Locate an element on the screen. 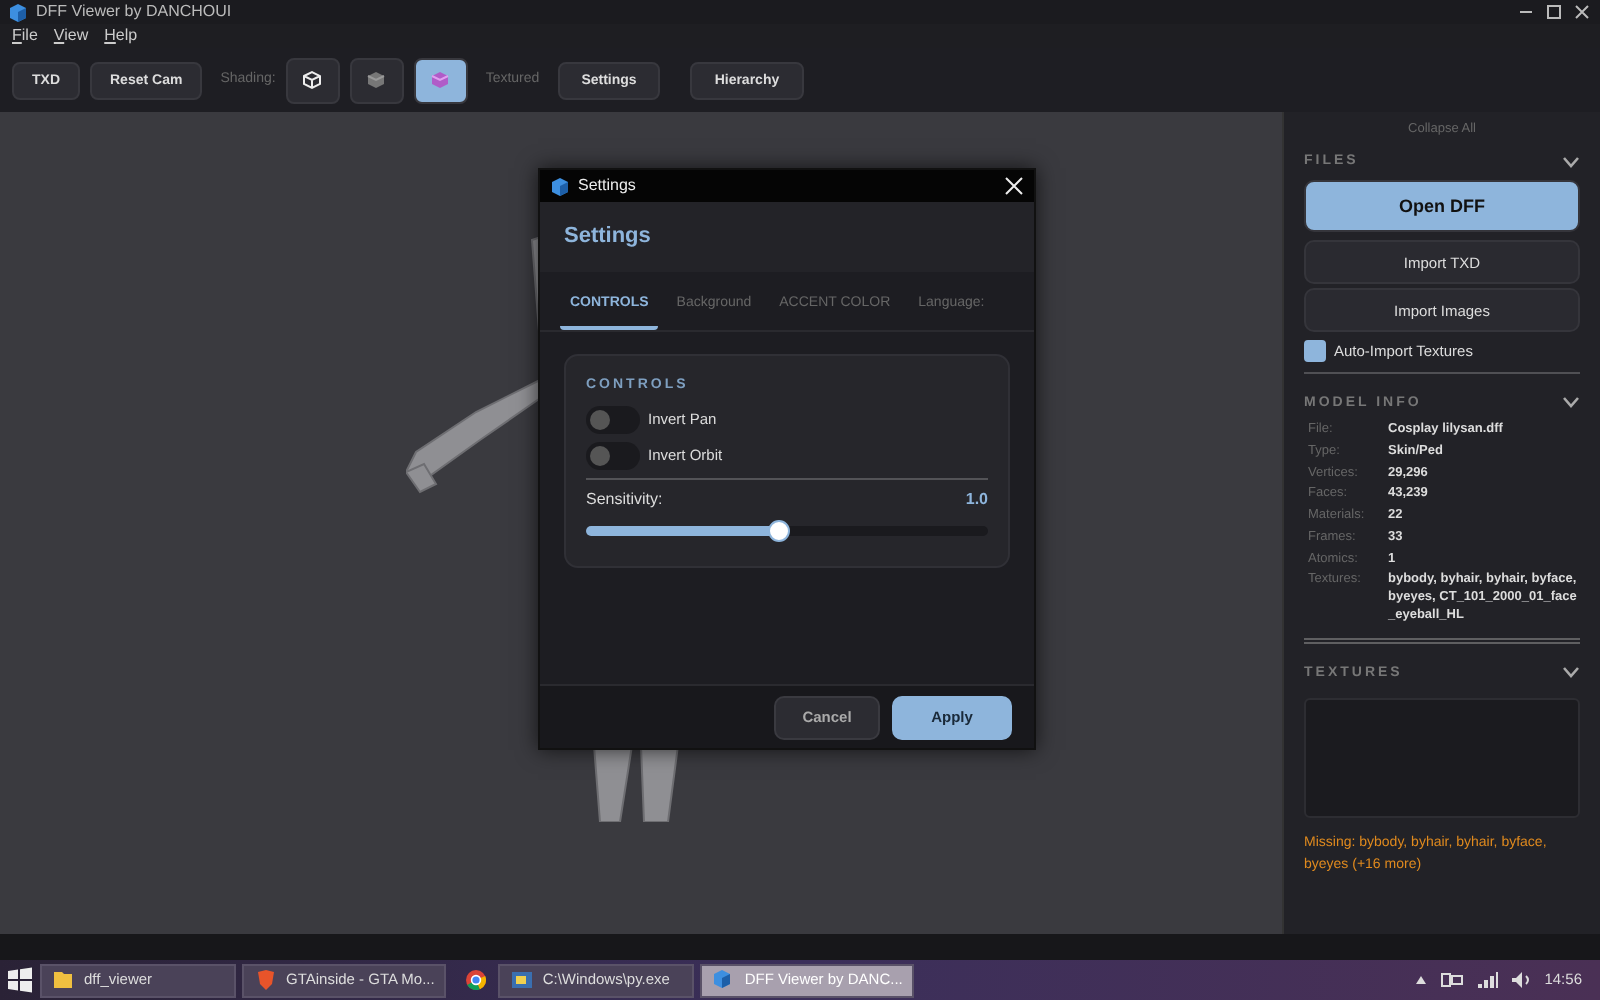 The image size is (1600, 1000). network-icon is located at coordinates (1452, 980).